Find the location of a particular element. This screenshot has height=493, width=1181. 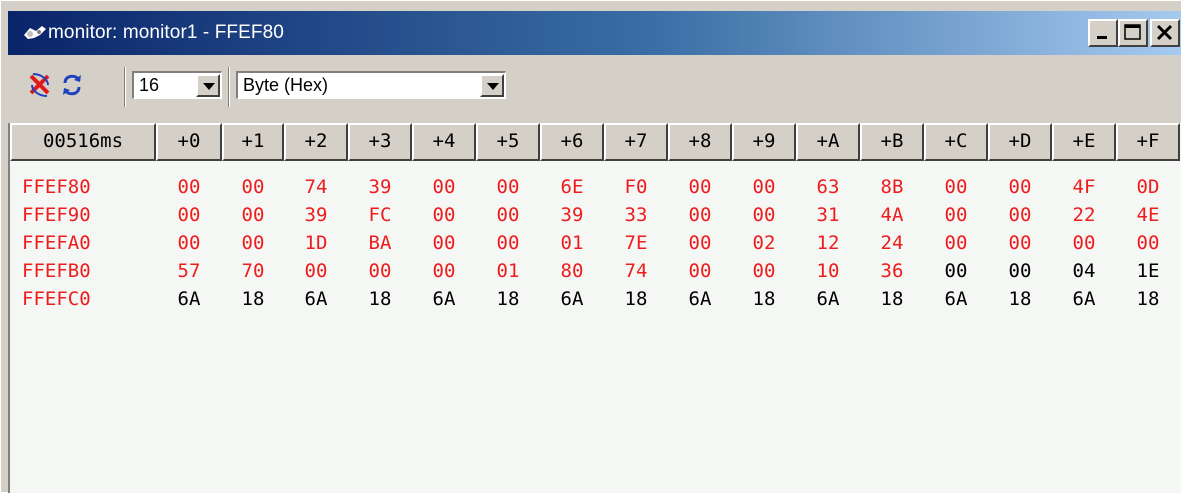

byte-cell: 12 is located at coordinates (828, 243).